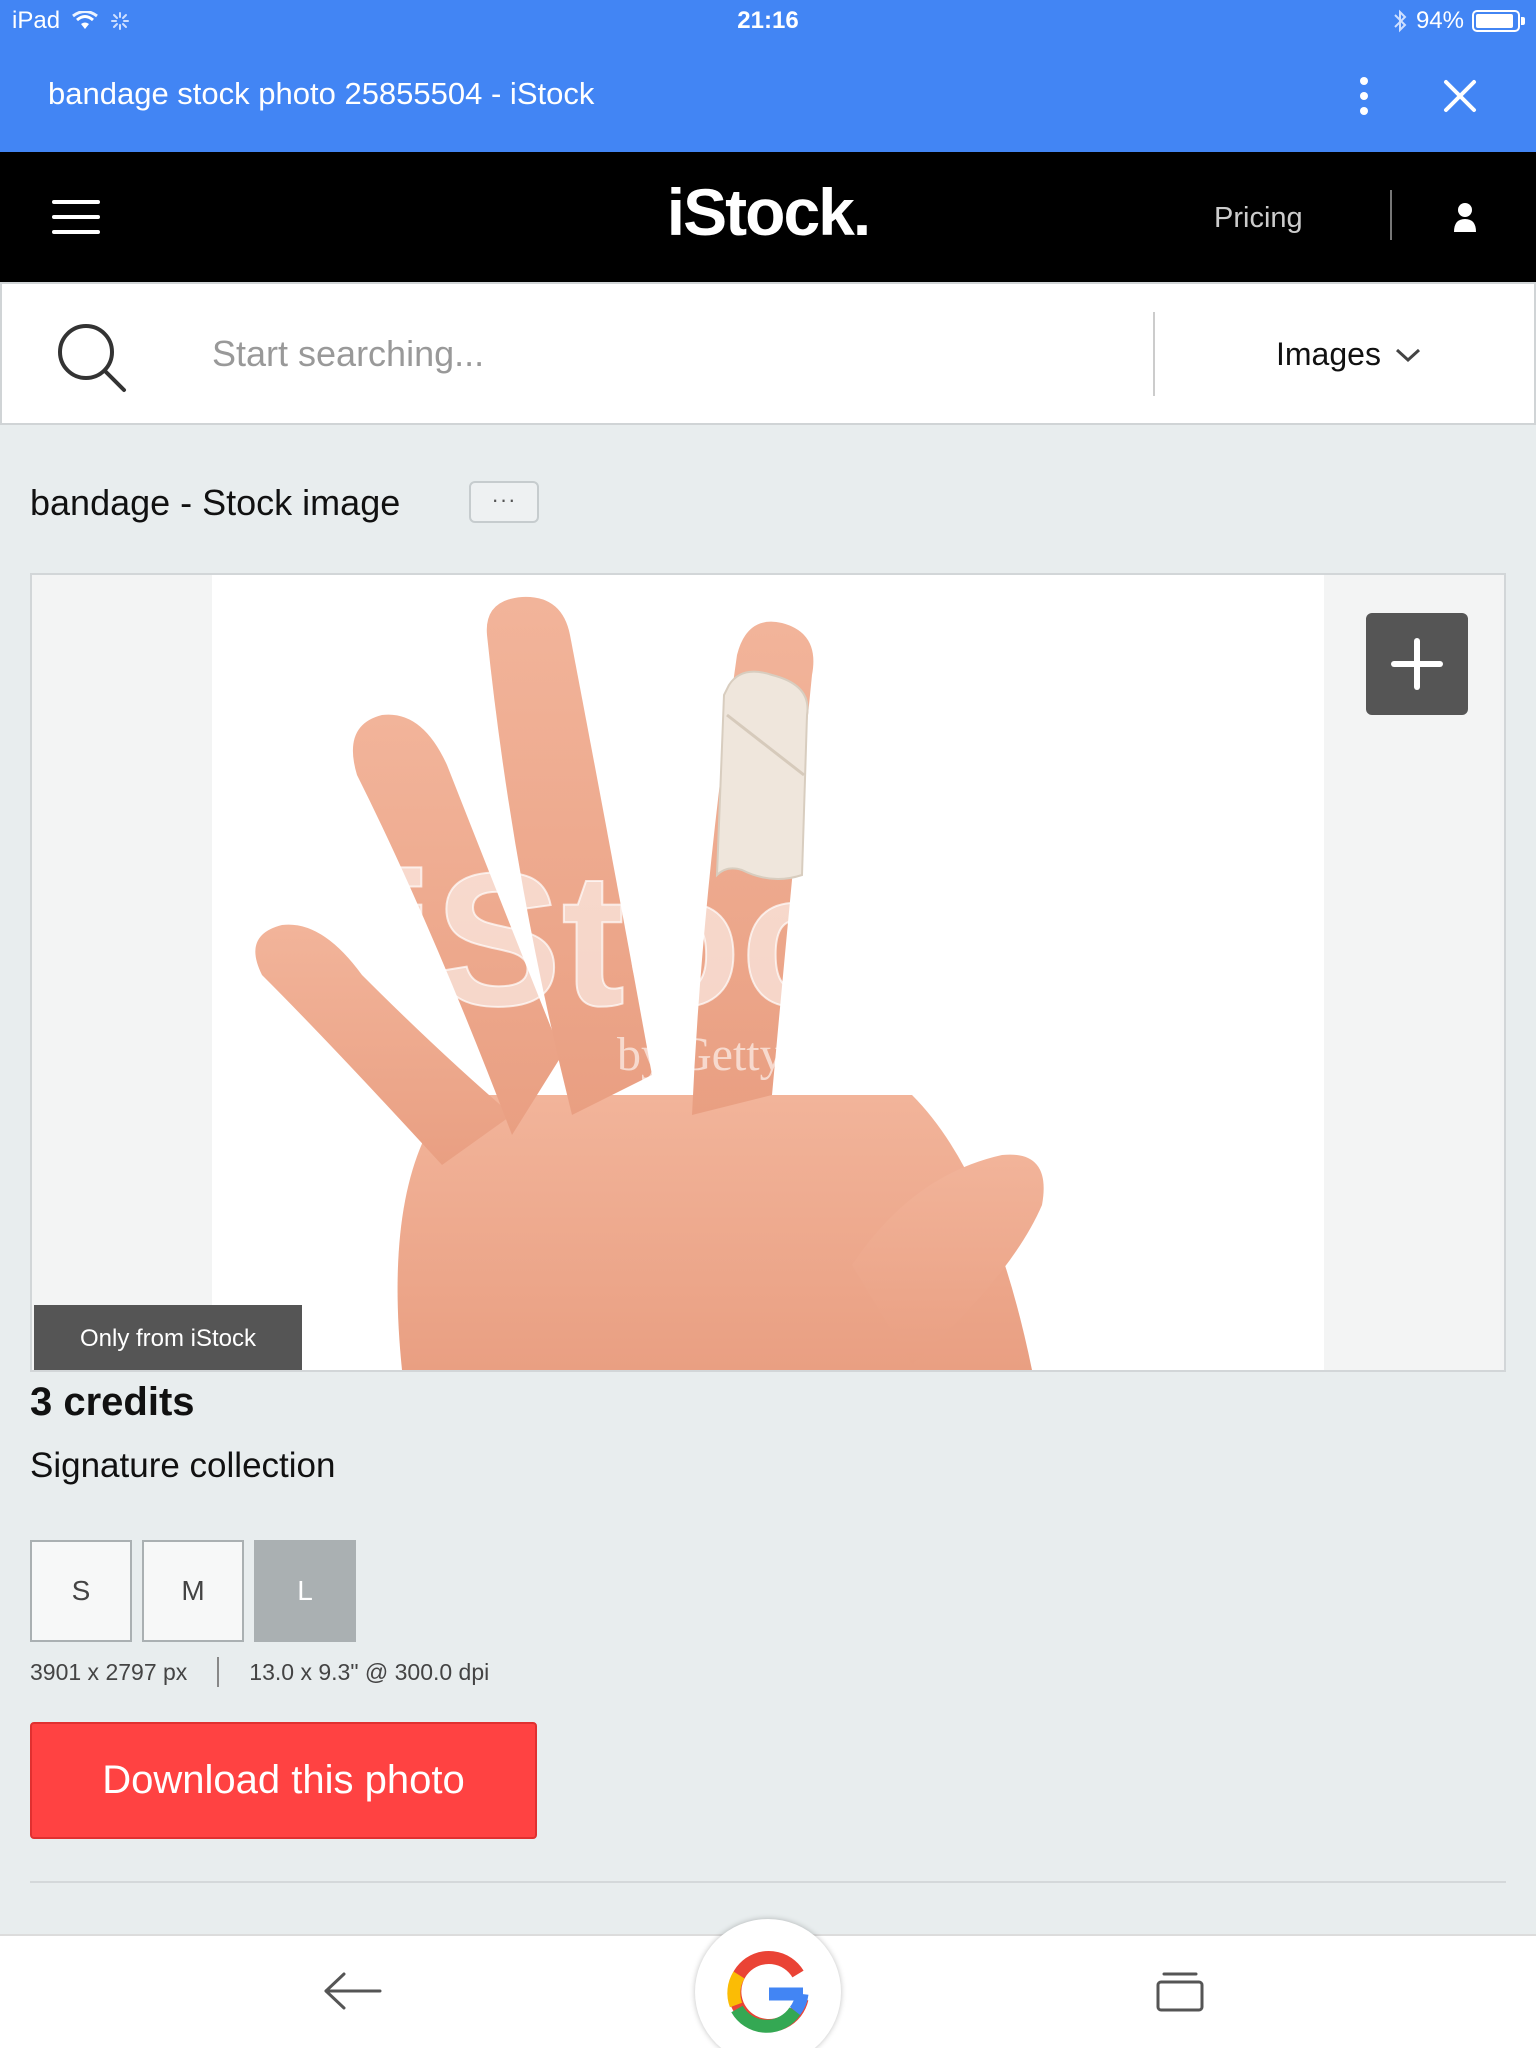 The width and height of the screenshot is (1536, 2048). Describe the element at coordinates (283, 1780) in the screenshot. I see `download-button: Download this photo` at that location.